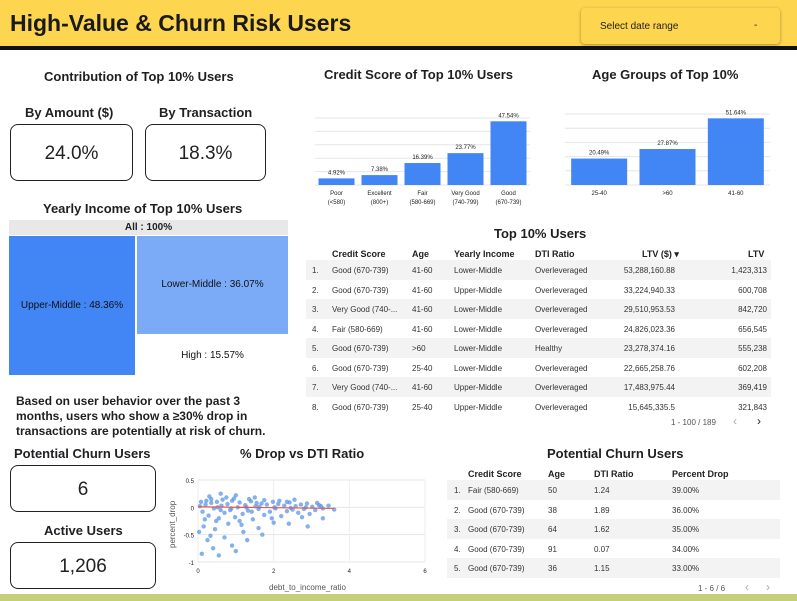 Image resolution: width=797 pixels, height=601 pixels. I want to click on treemap-upper-middle: Upper-Middle : 48.36%, so click(72, 305).